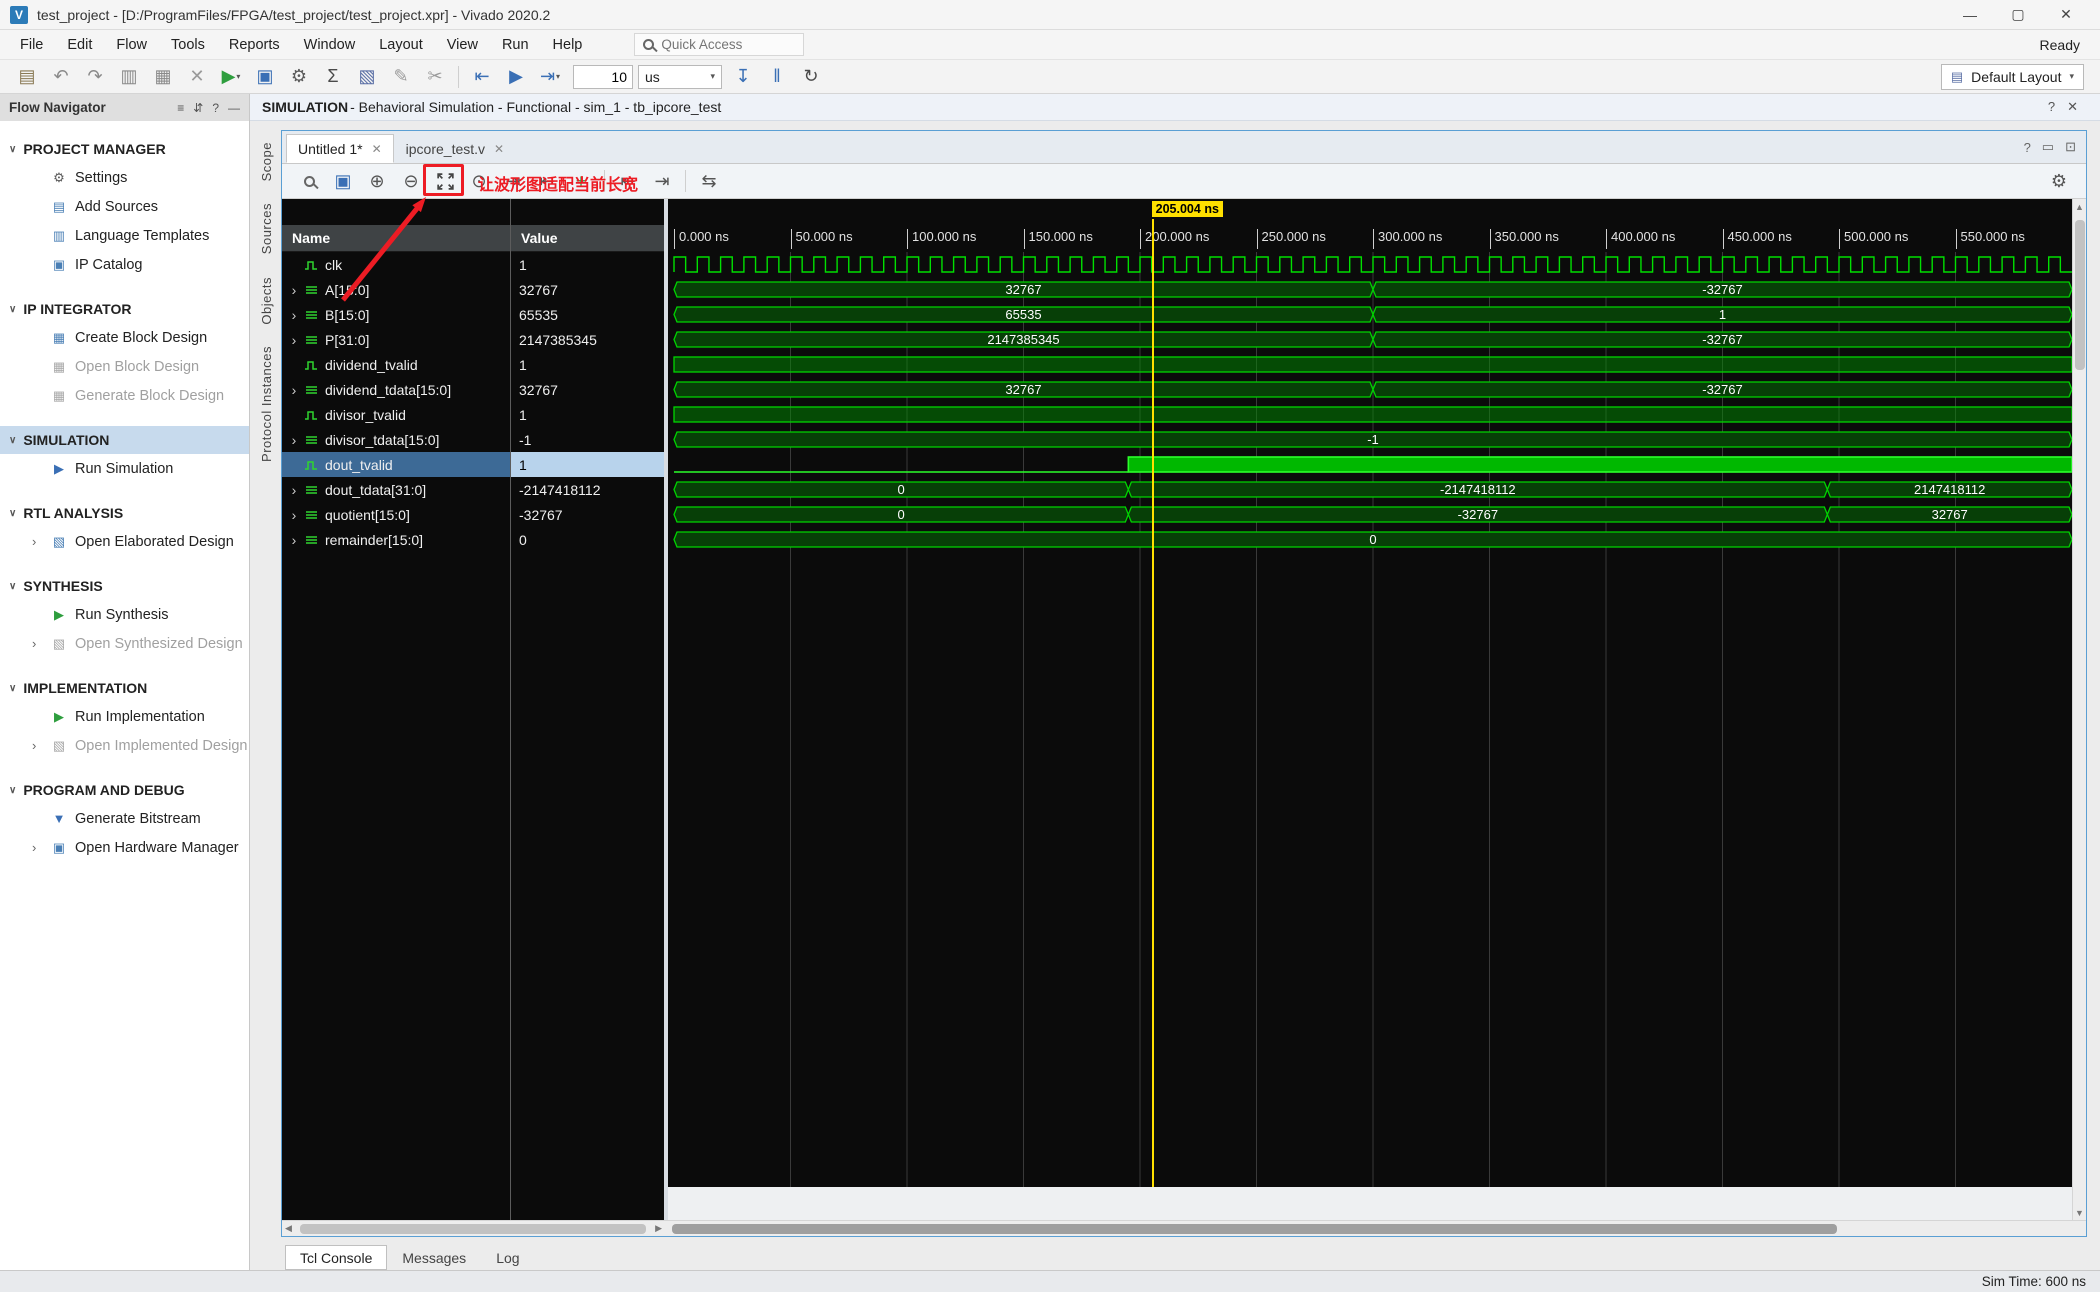  What do you see at coordinates (550, 76) in the screenshot?
I see `step-icon: ⇥ ▾` at bounding box center [550, 76].